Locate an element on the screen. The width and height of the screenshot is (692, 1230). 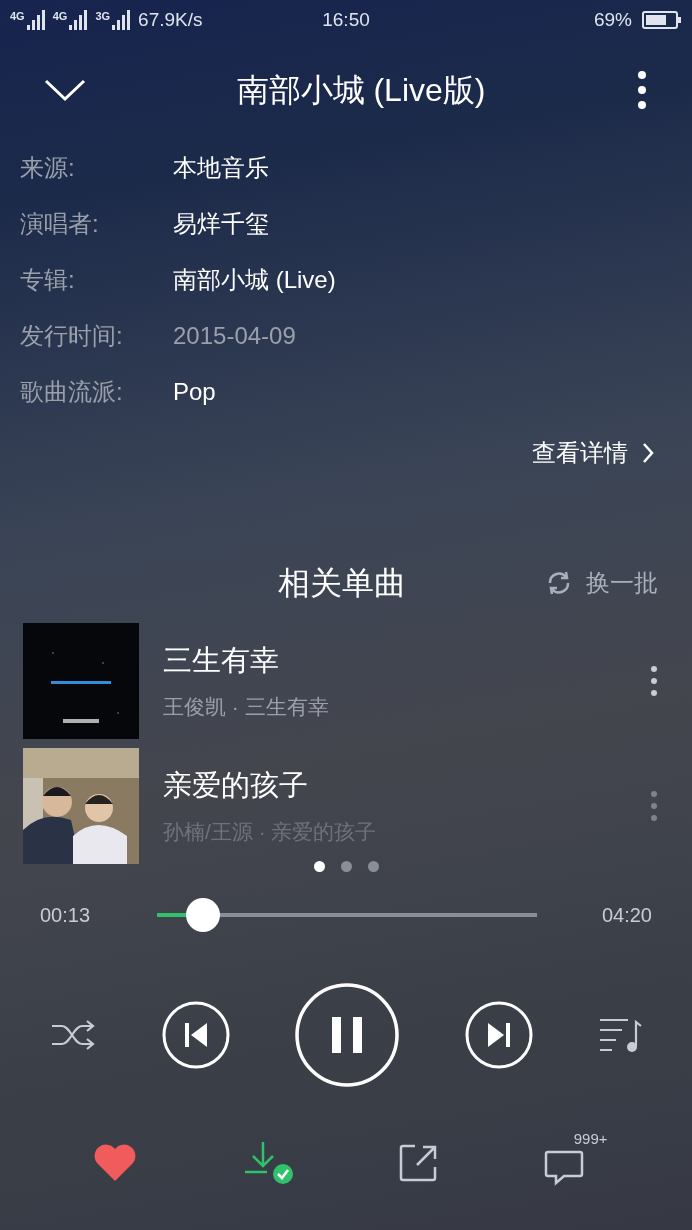
pause-button is located at coordinates (347, 1035).